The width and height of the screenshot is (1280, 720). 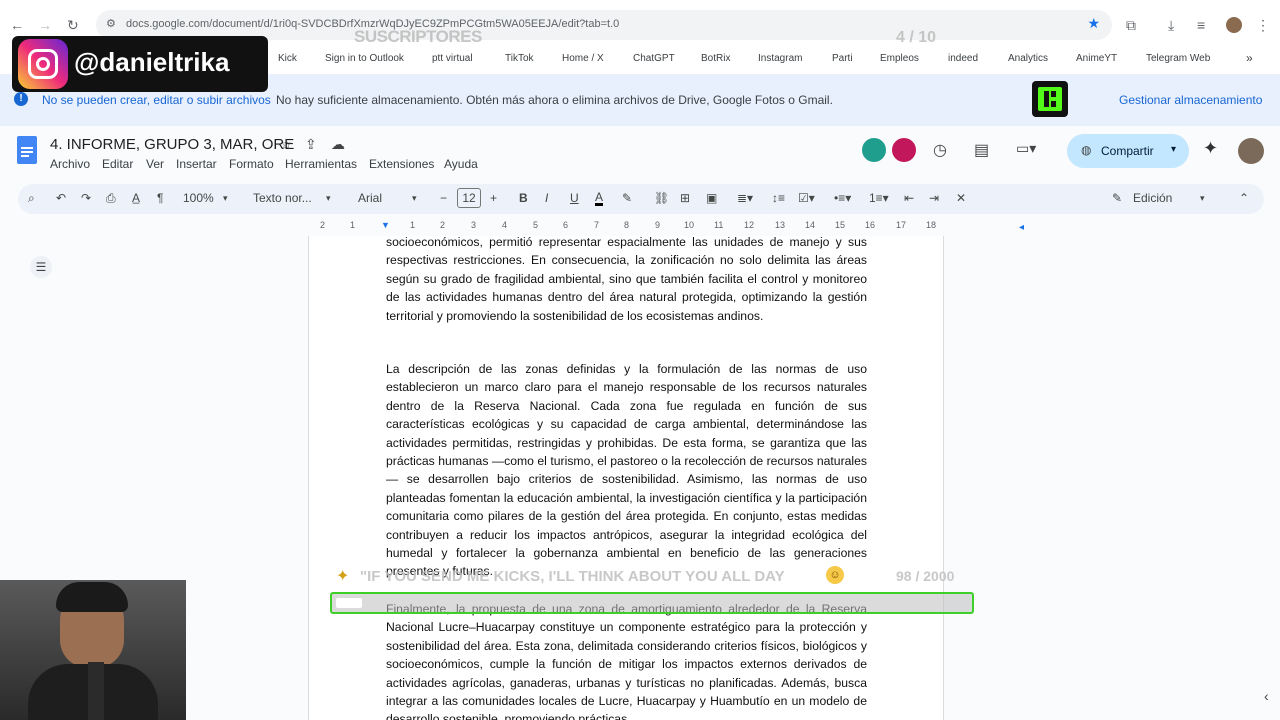 What do you see at coordinates (1266, 696) in the screenshot?
I see `side-panel-toggle-icon: ‹` at bounding box center [1266, 696].